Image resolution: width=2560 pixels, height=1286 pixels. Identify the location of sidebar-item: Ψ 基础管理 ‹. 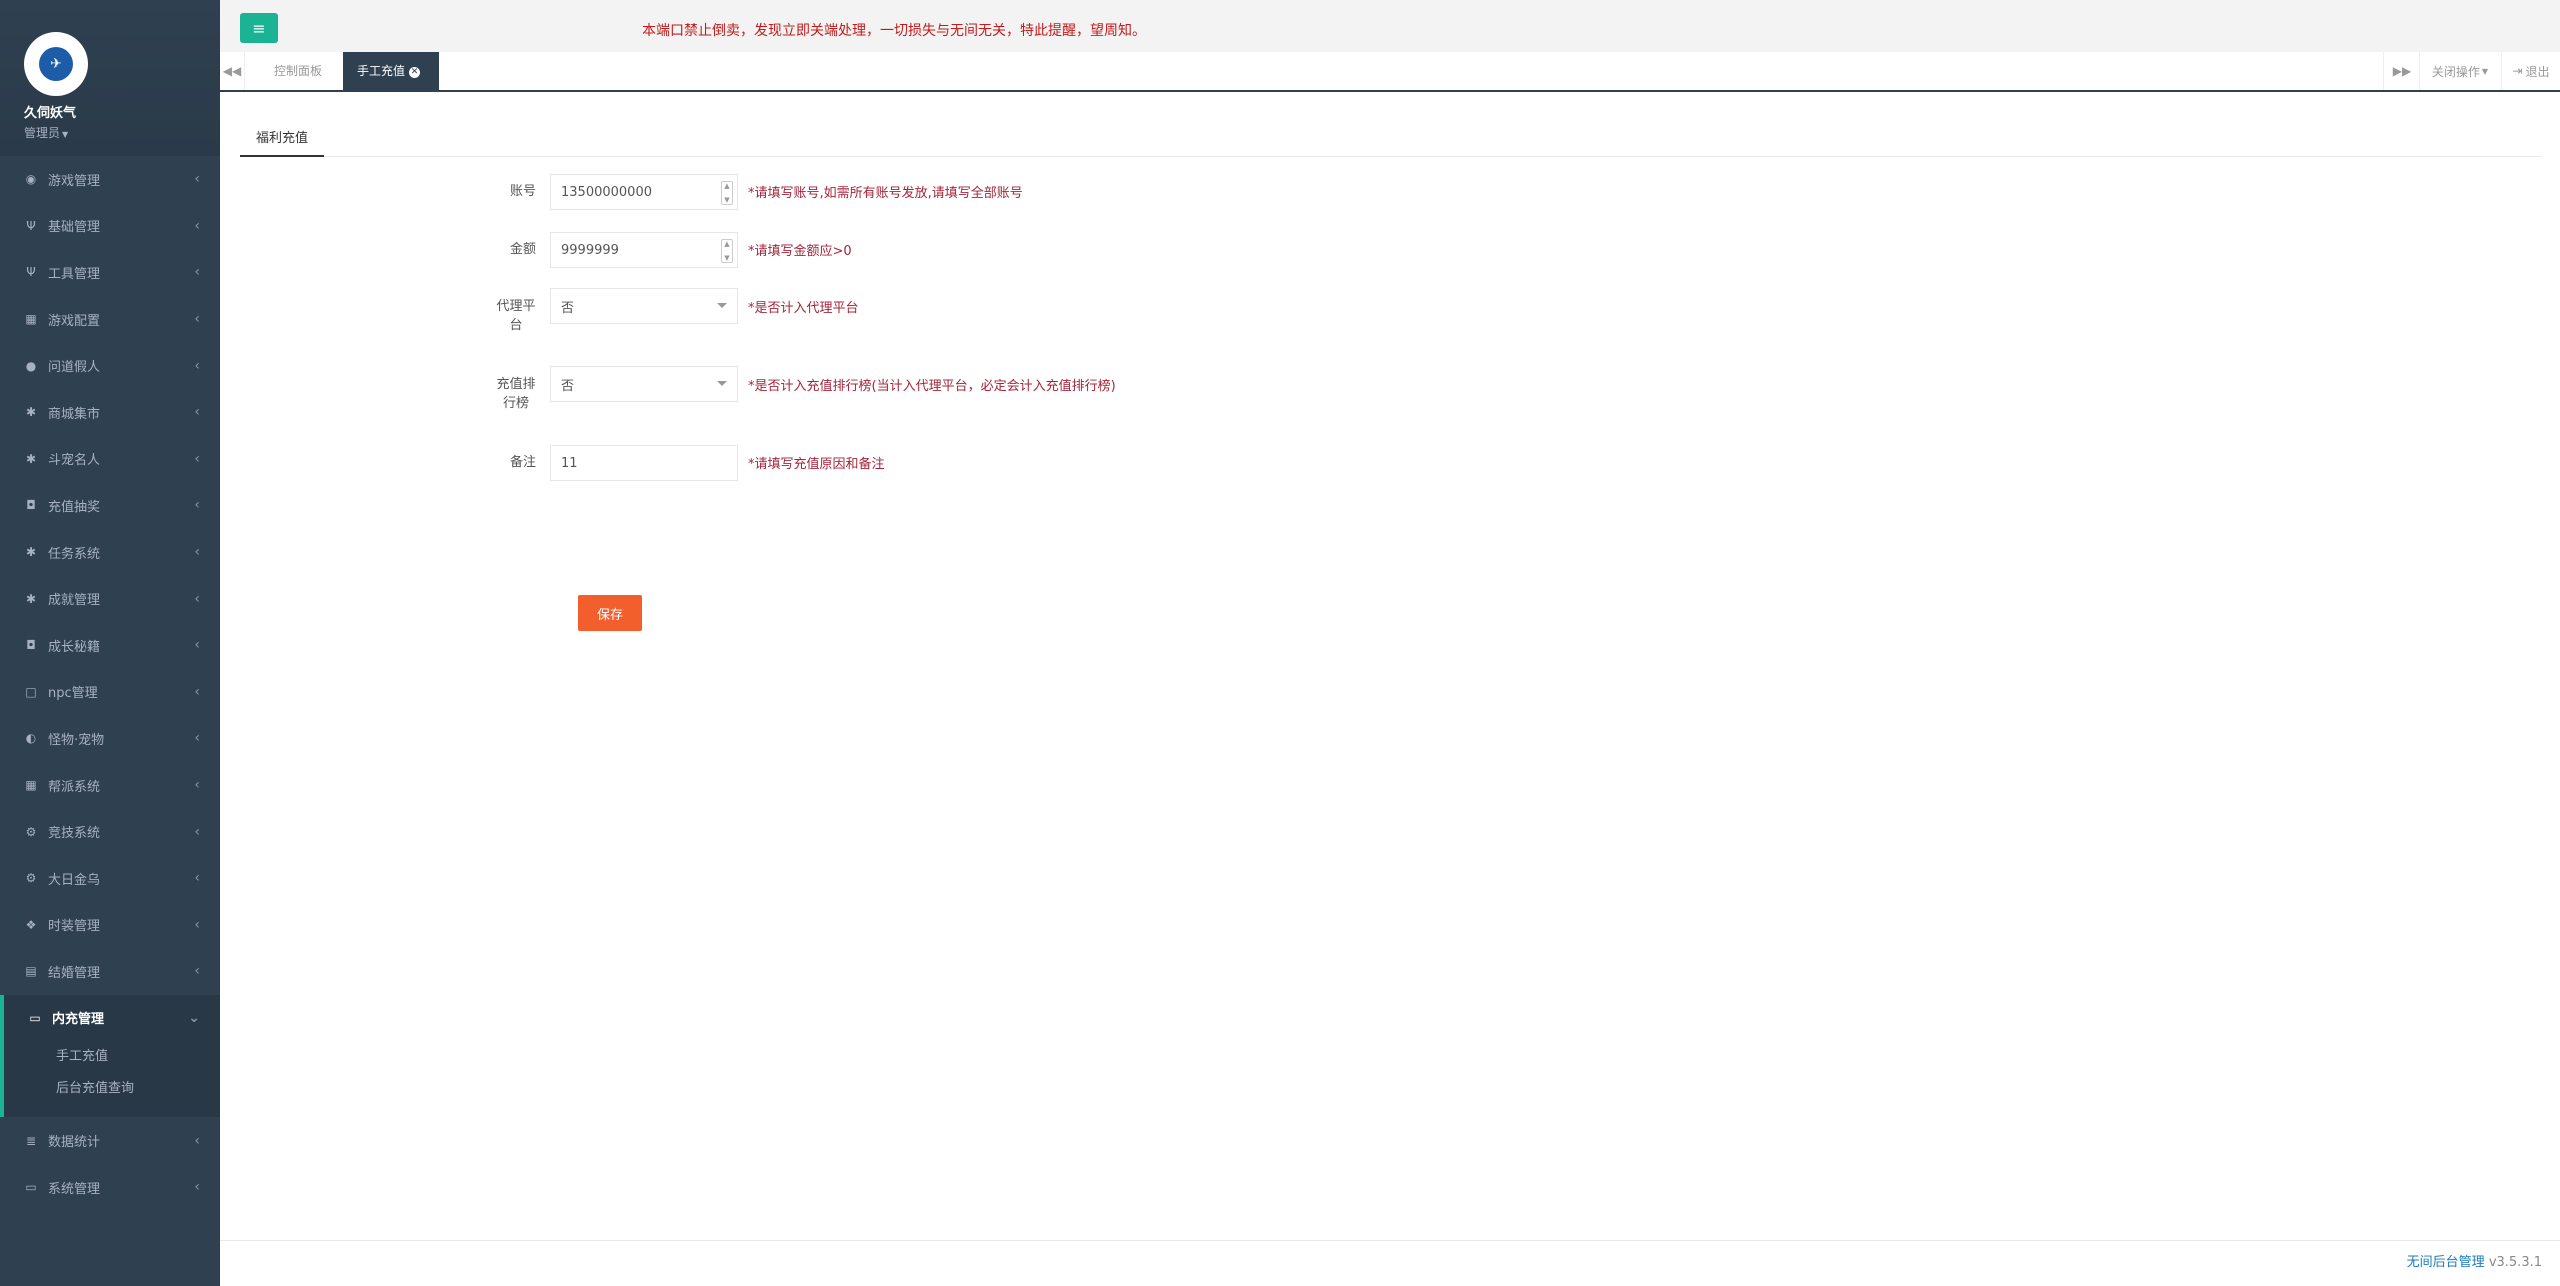
(110, 226).